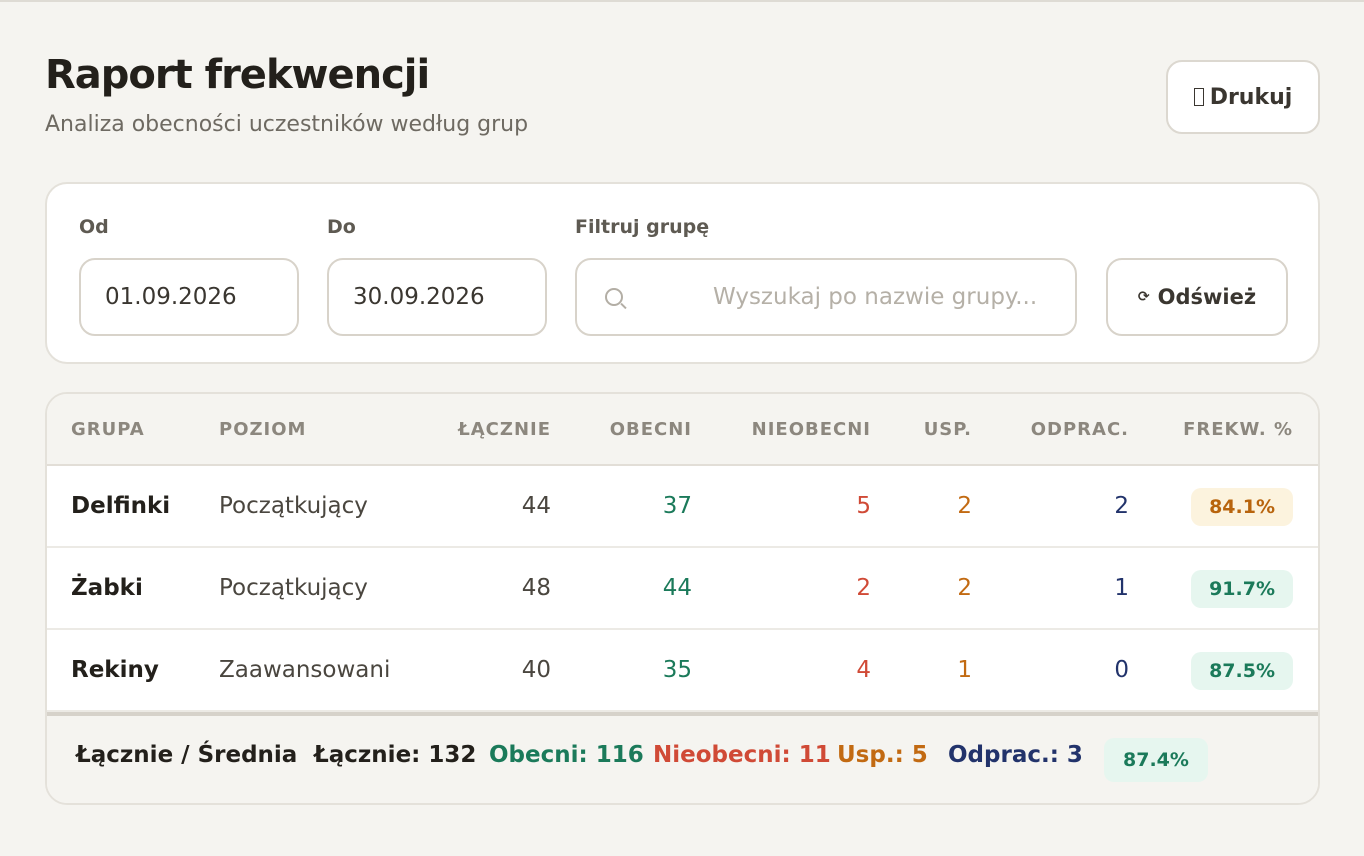  What do you see at coordinates (1238, 429) in the screenshot?
I see `column-header-rate: FREKW. %` at bounding box center [1238, 429].